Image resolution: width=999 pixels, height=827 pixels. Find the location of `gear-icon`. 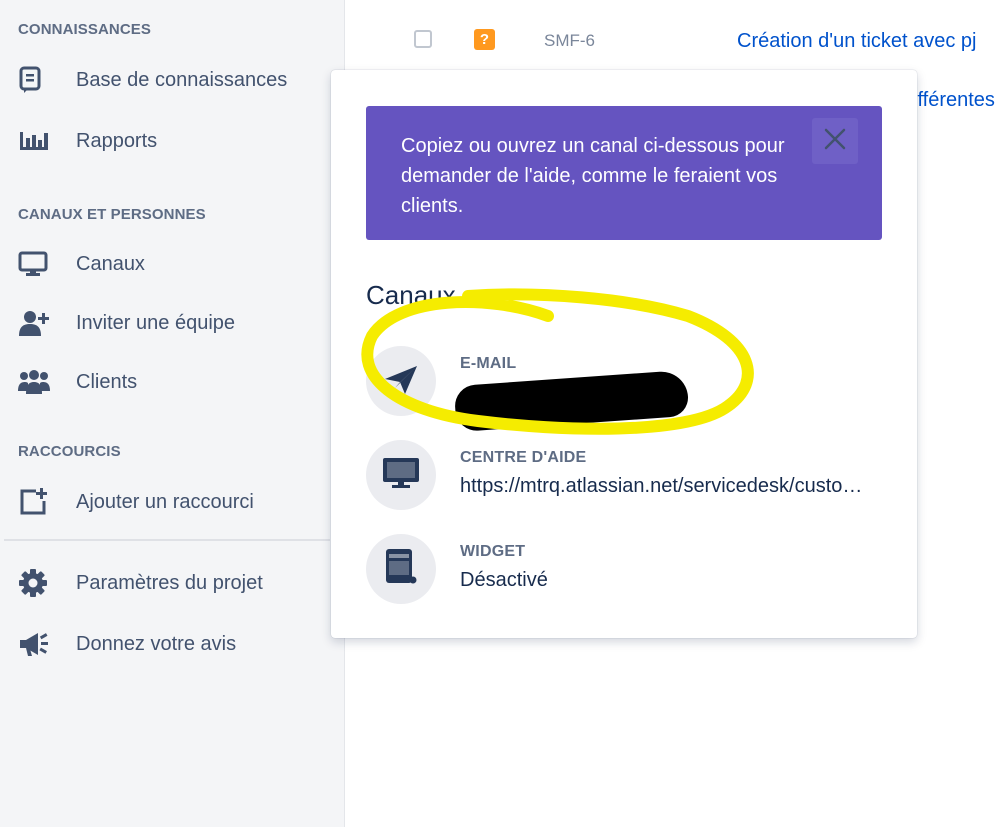

gear-icon is located at coordinates (35, 583).